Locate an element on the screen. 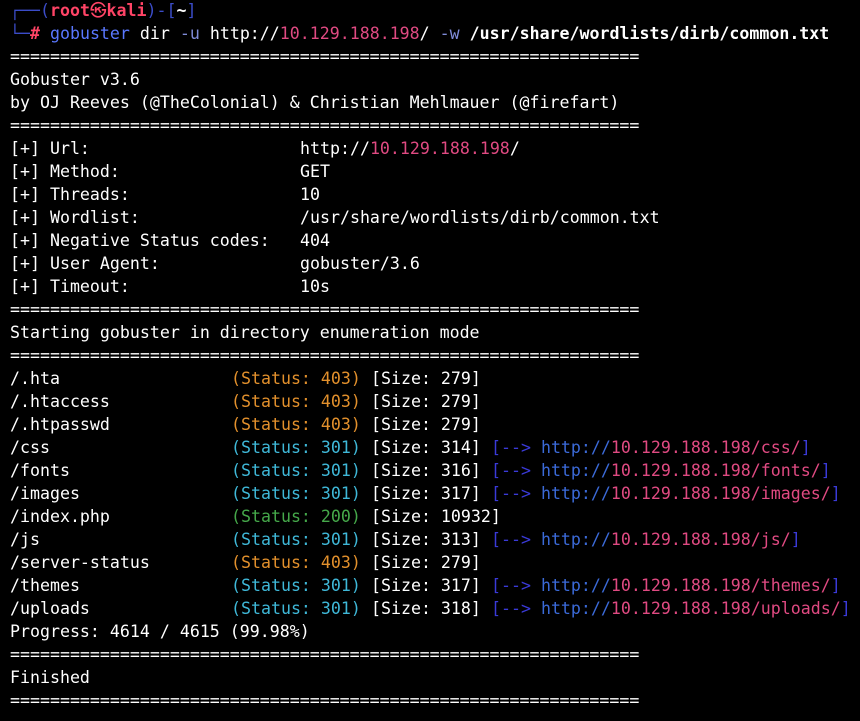  result-path: /index.php is located at coordinates (60, 516).